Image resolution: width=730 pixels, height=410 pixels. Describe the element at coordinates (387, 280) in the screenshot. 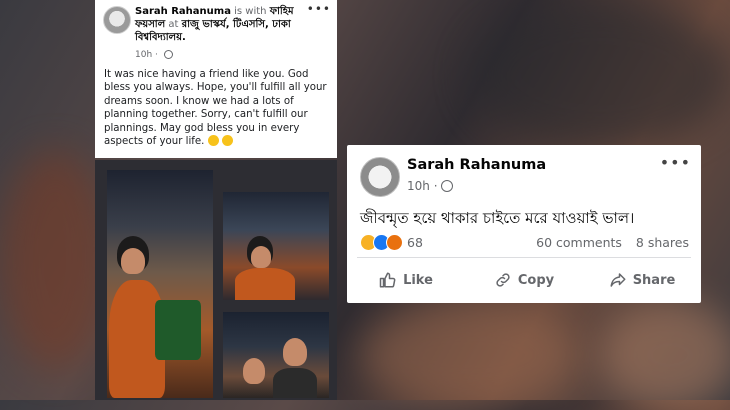

I see `like-icon` at that location.